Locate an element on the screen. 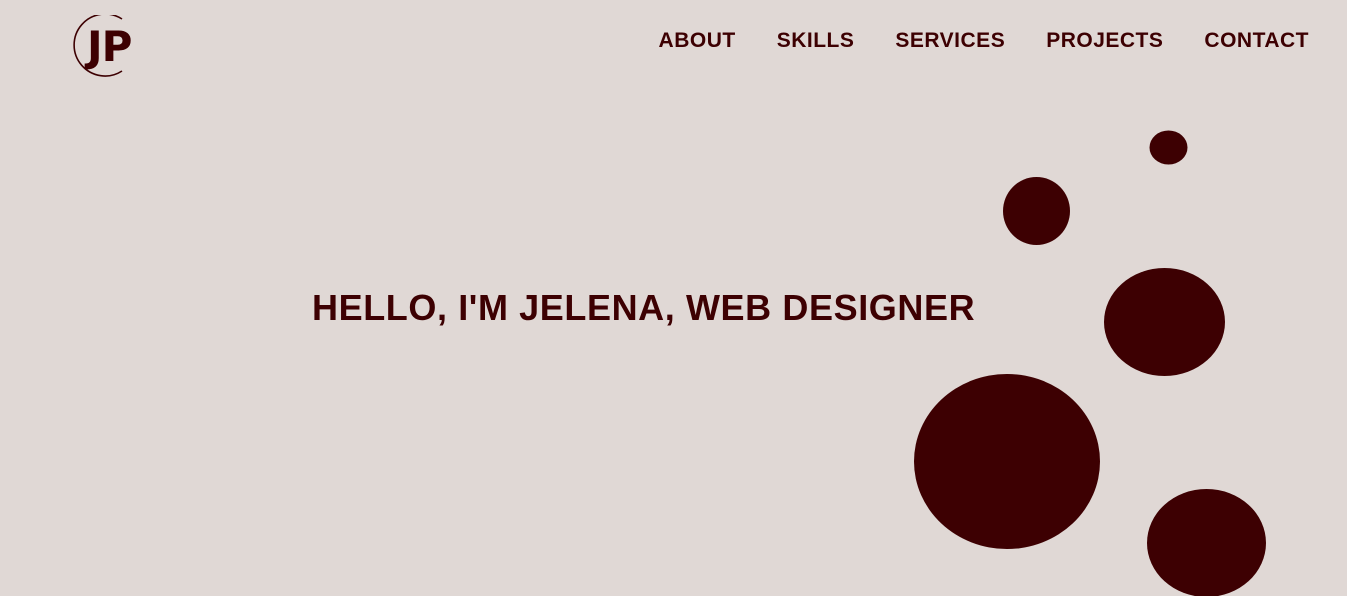 The height and width of the screenshot is (596, 1347). bubble-large is located at coordinates (1007, 461).